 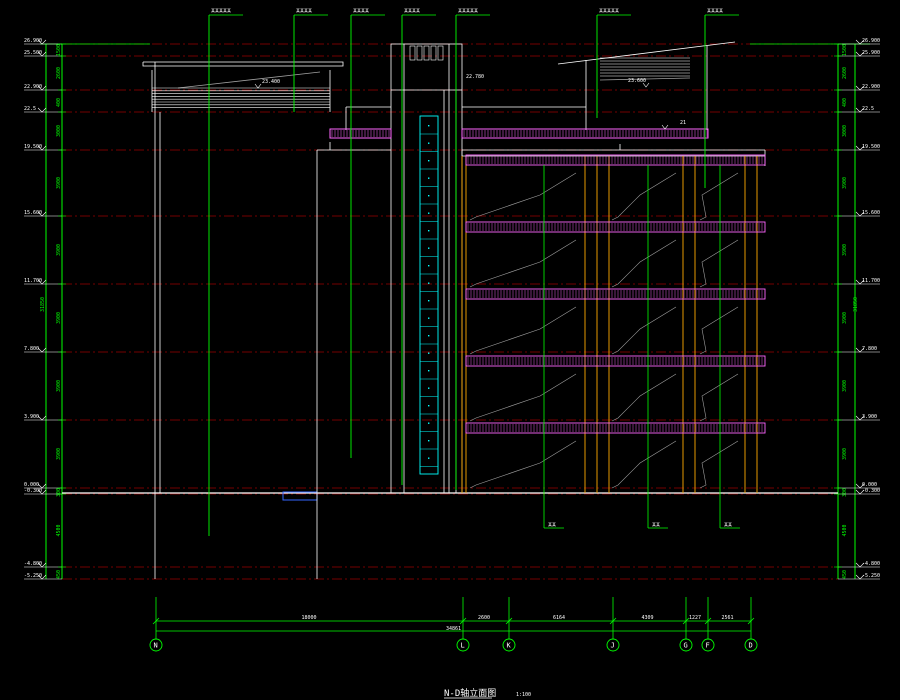 I want to click on axis-bubble-label: J, so click(x=613, y=646).